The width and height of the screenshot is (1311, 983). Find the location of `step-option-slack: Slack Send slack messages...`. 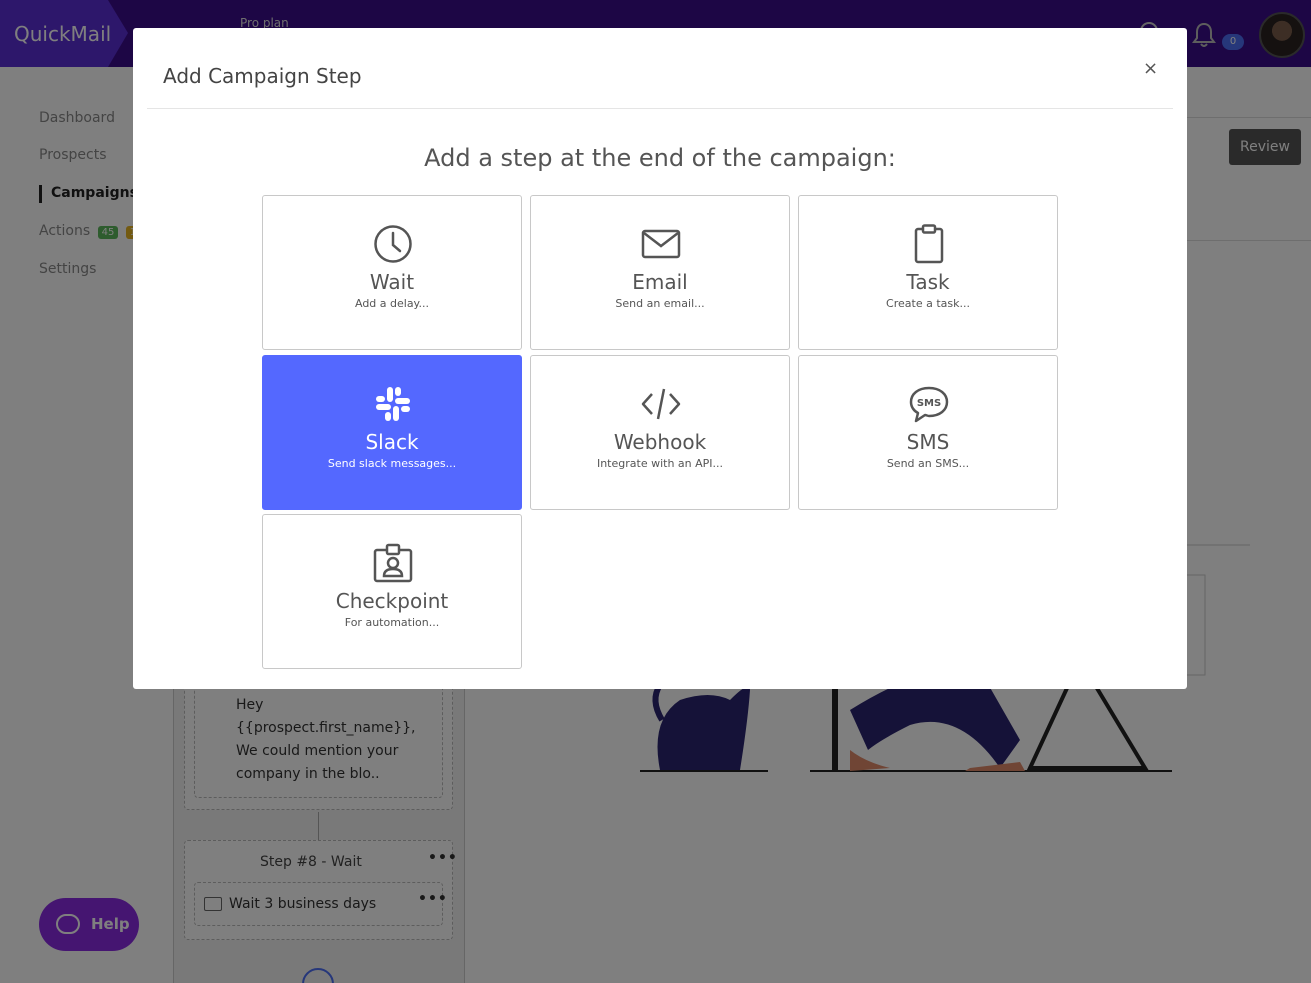

step-option-slack: Slack Send slack messages... is located at coordinates (392, 432).